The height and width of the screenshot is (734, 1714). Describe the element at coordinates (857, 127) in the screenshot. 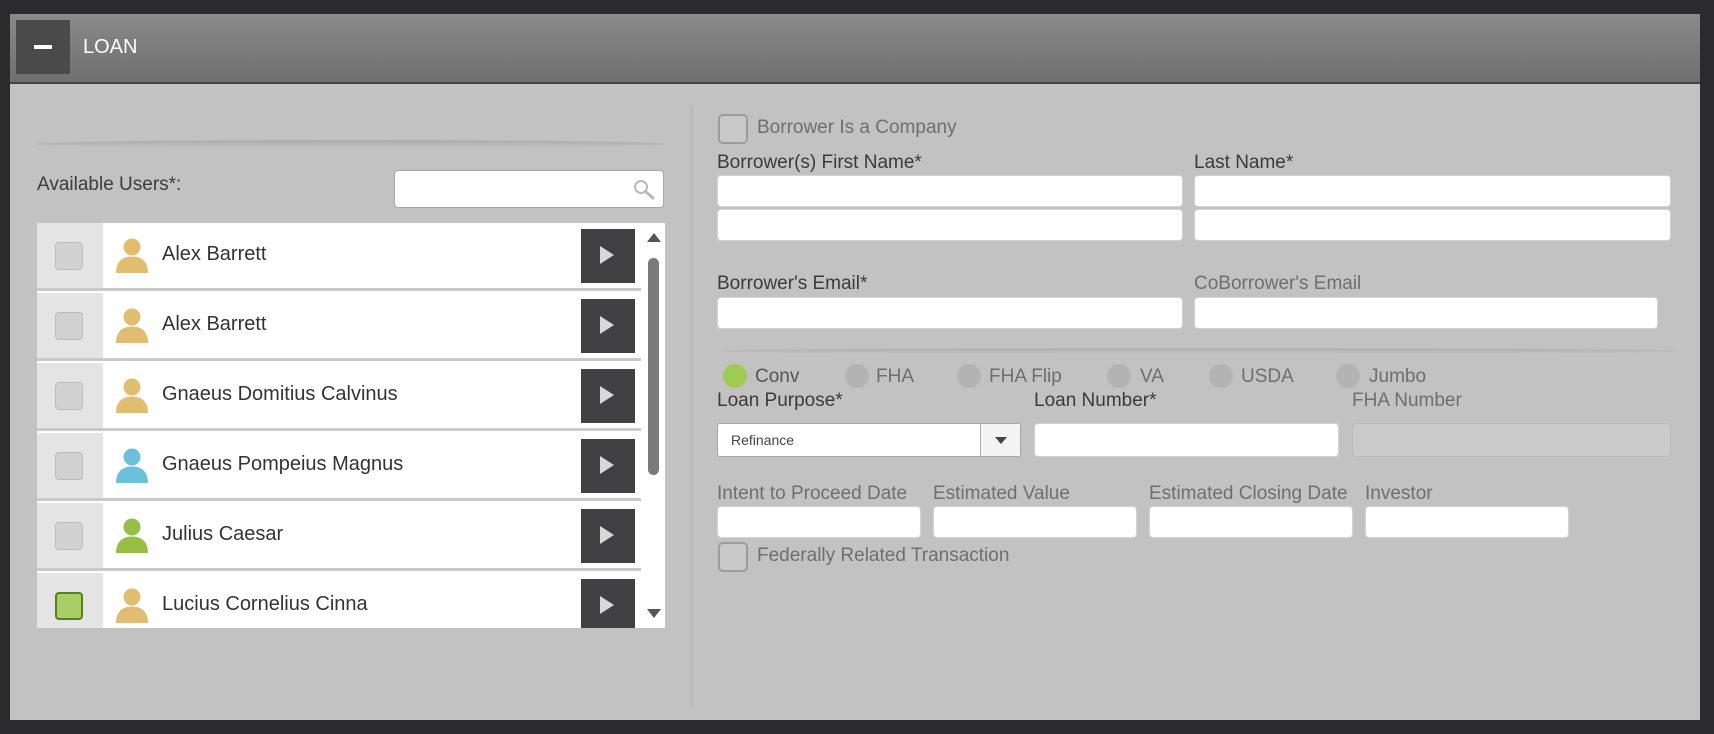

I see `borrower-company-label: Borrower Is a Company` at that location.